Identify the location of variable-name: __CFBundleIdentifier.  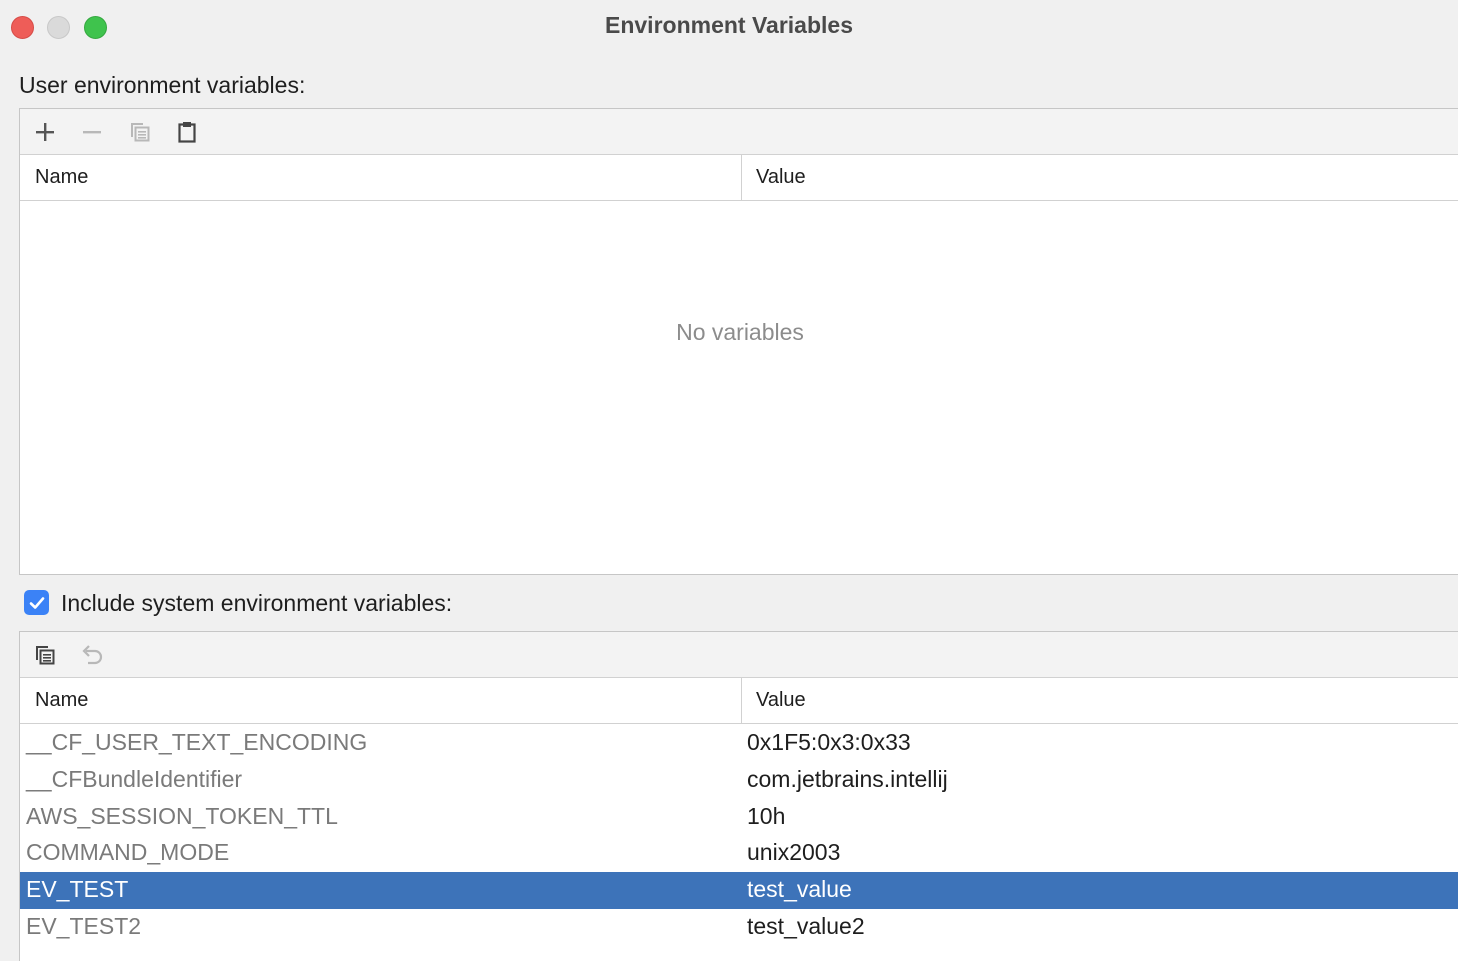
(134, 779).